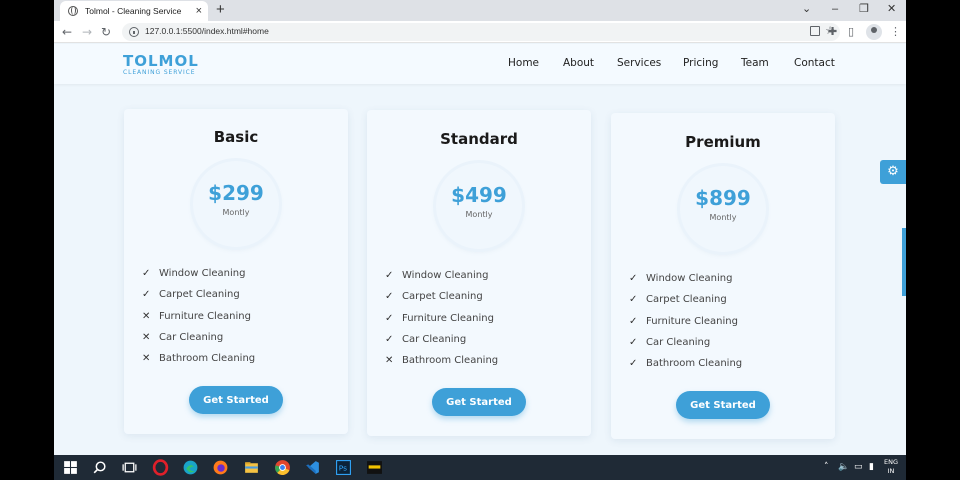  I want to click on plan-title: Premium, so click(723, 142).